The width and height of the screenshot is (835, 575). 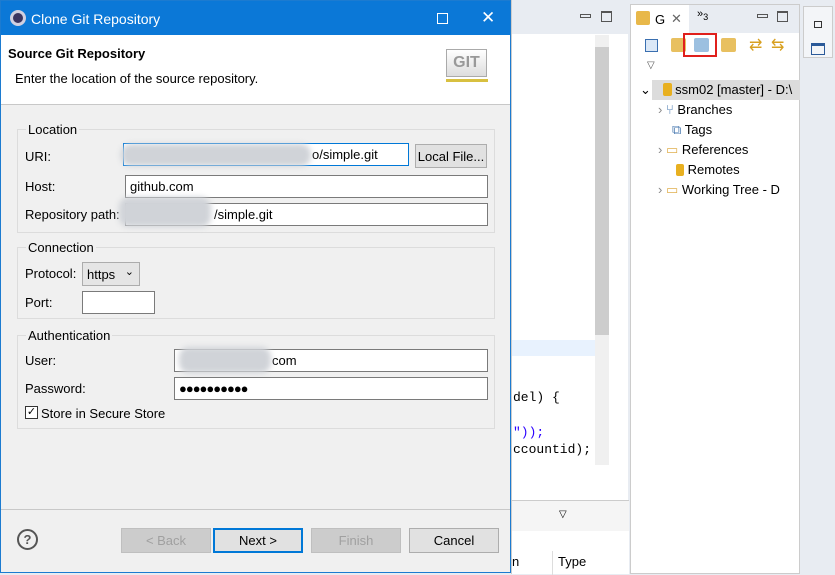 I want to click on back-button: < Back, so click(x=166, y=540).